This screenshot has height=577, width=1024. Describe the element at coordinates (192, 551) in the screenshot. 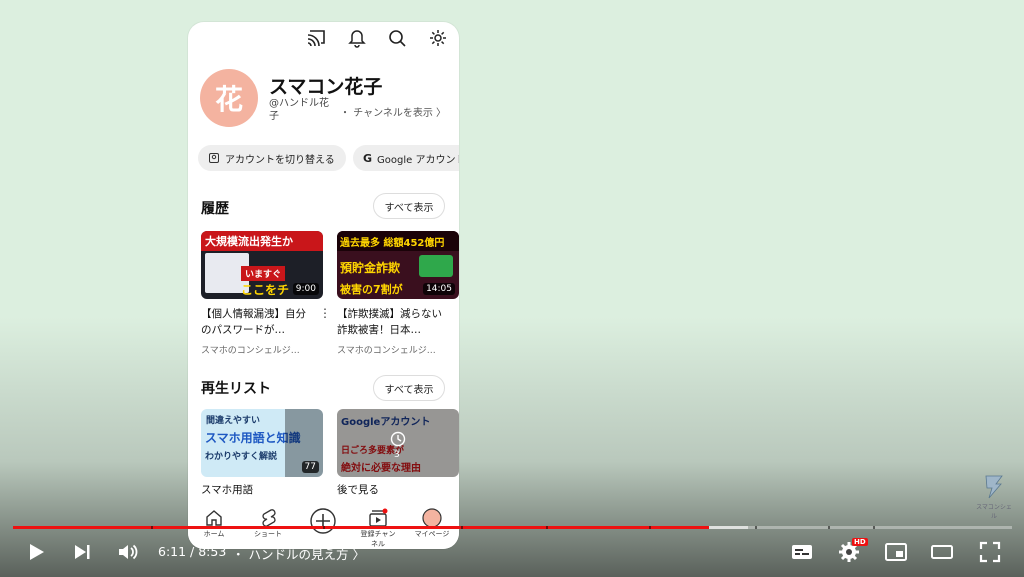

I see `time-display: 6:11 / 8:53` at that location.